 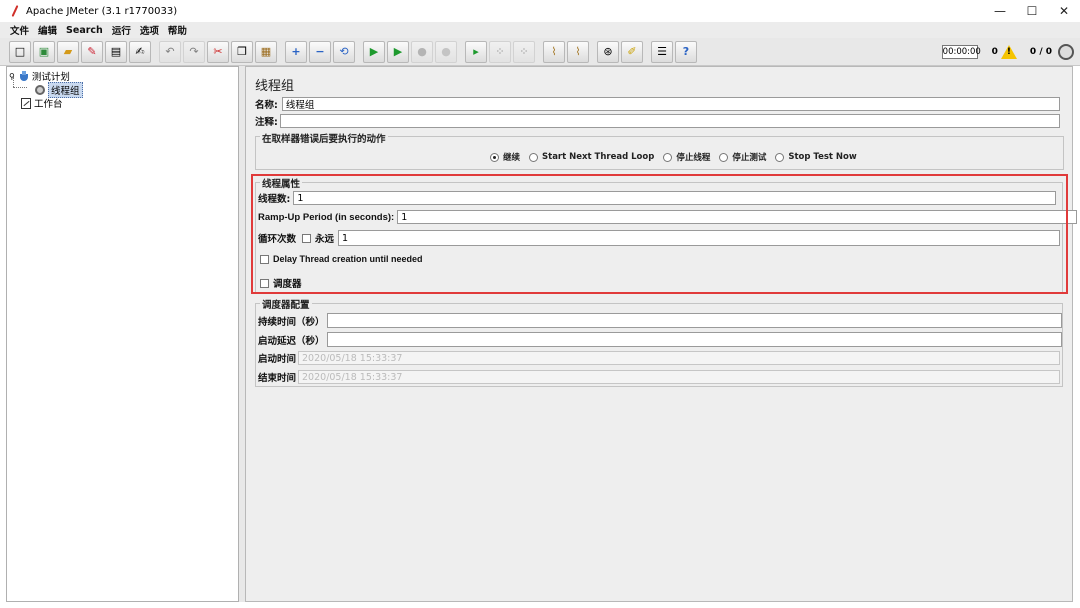 I want to click on maximize-button: ☐, so click(x=1032, y=11).